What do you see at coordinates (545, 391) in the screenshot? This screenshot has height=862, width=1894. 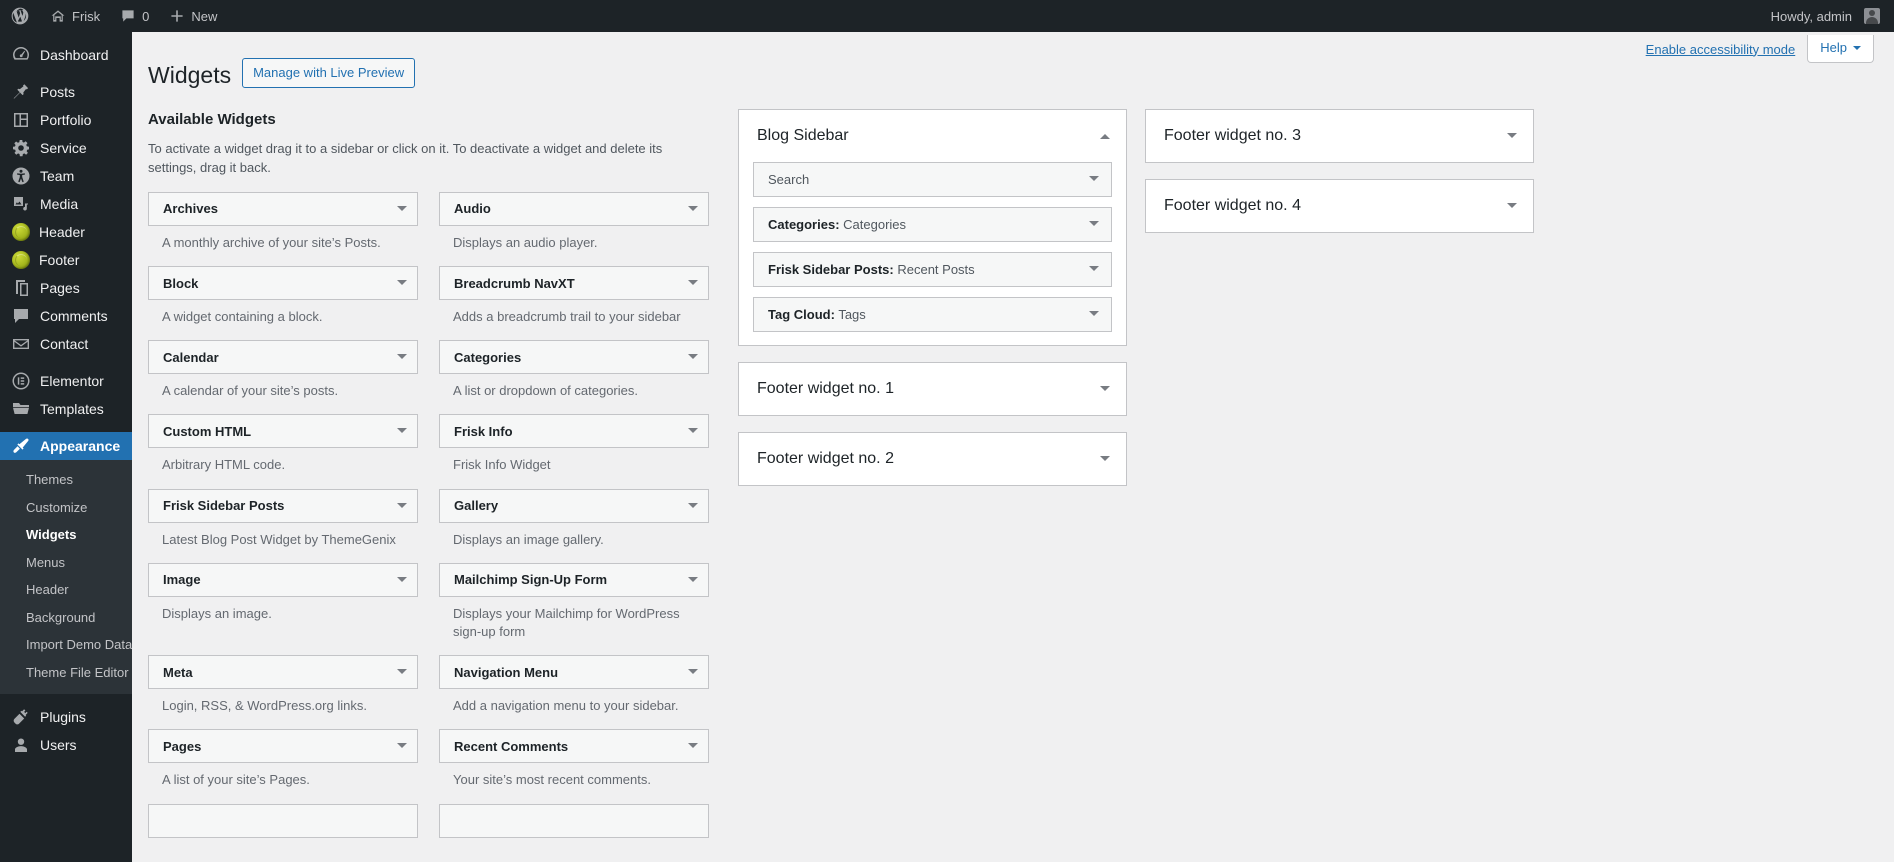 I see `widget-description: A list or dropdown of categories.` at bounding box center [545, 391].